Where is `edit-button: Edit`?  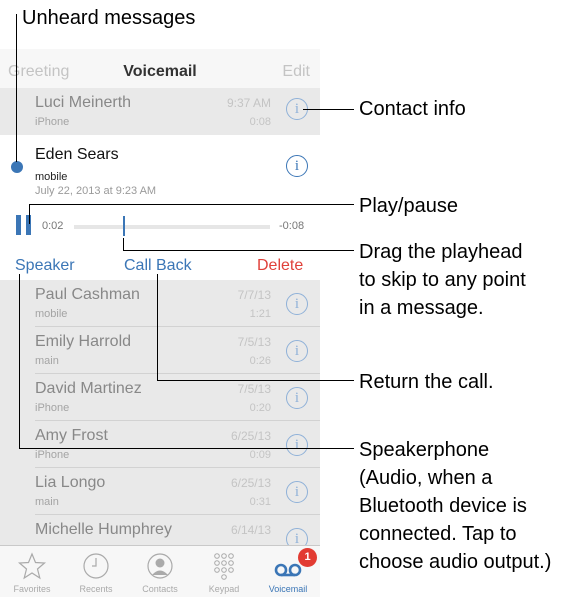 edit-button: Edit is located at coordinates (296, 72).